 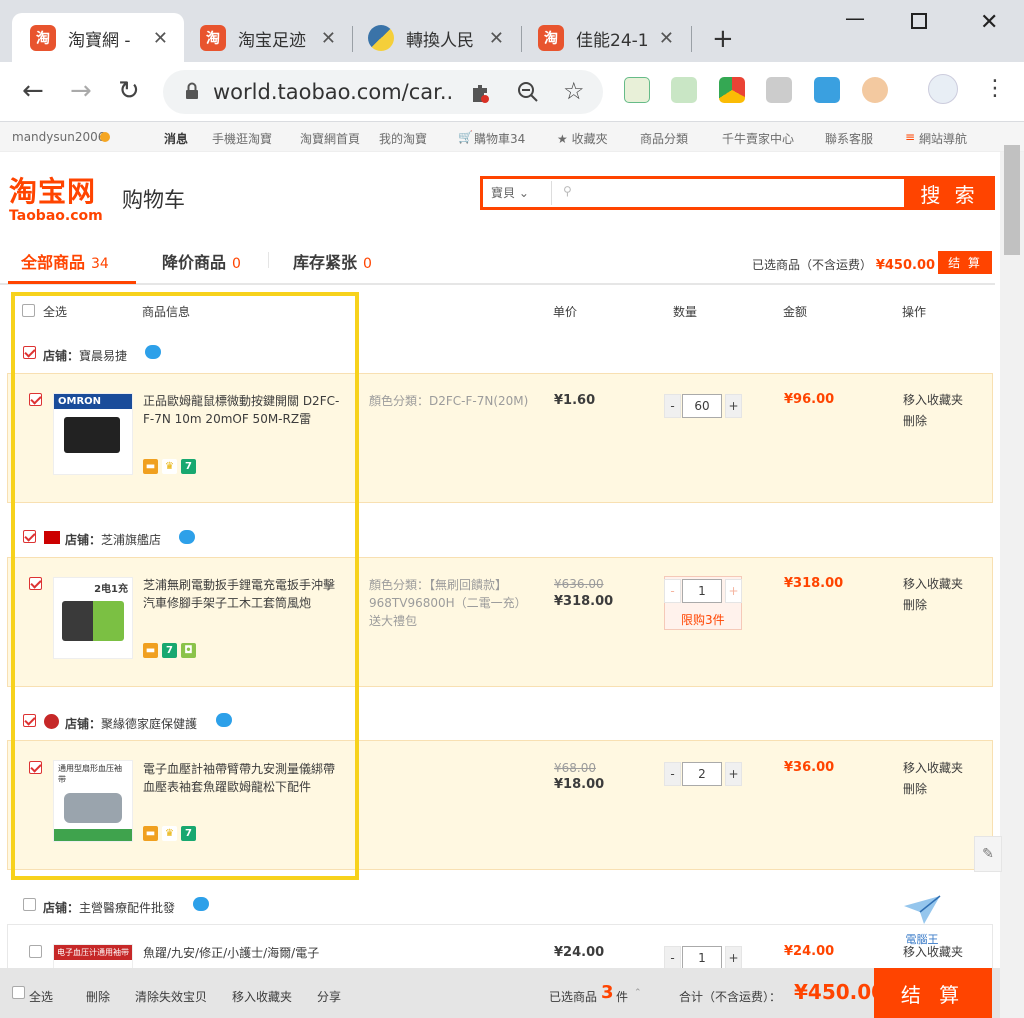 I want to click on item-title: 電子血壓計袖帶臂帶九安測量儀綁帶血壓表袖套魚躍歐姆龍松下配件, so click(x=243, y=778).